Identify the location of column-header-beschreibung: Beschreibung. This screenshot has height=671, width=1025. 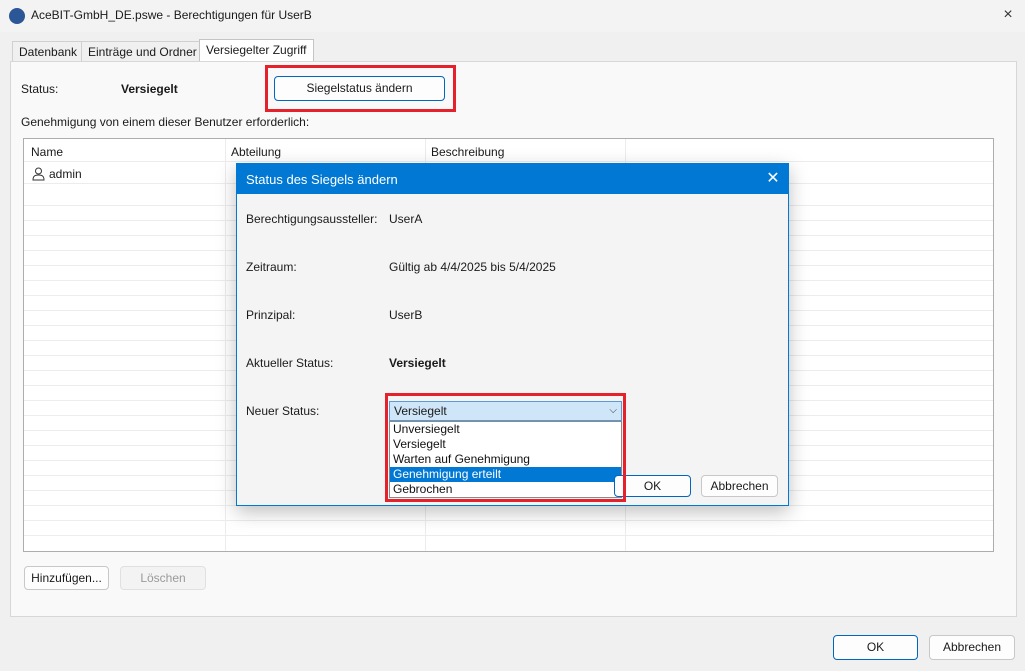
(467, 152).